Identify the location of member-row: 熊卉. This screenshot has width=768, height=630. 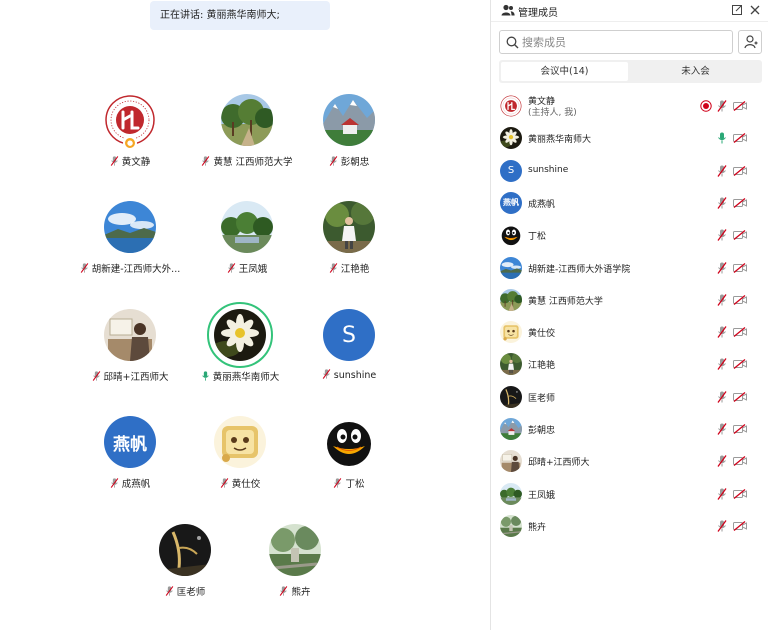
(629, 526).